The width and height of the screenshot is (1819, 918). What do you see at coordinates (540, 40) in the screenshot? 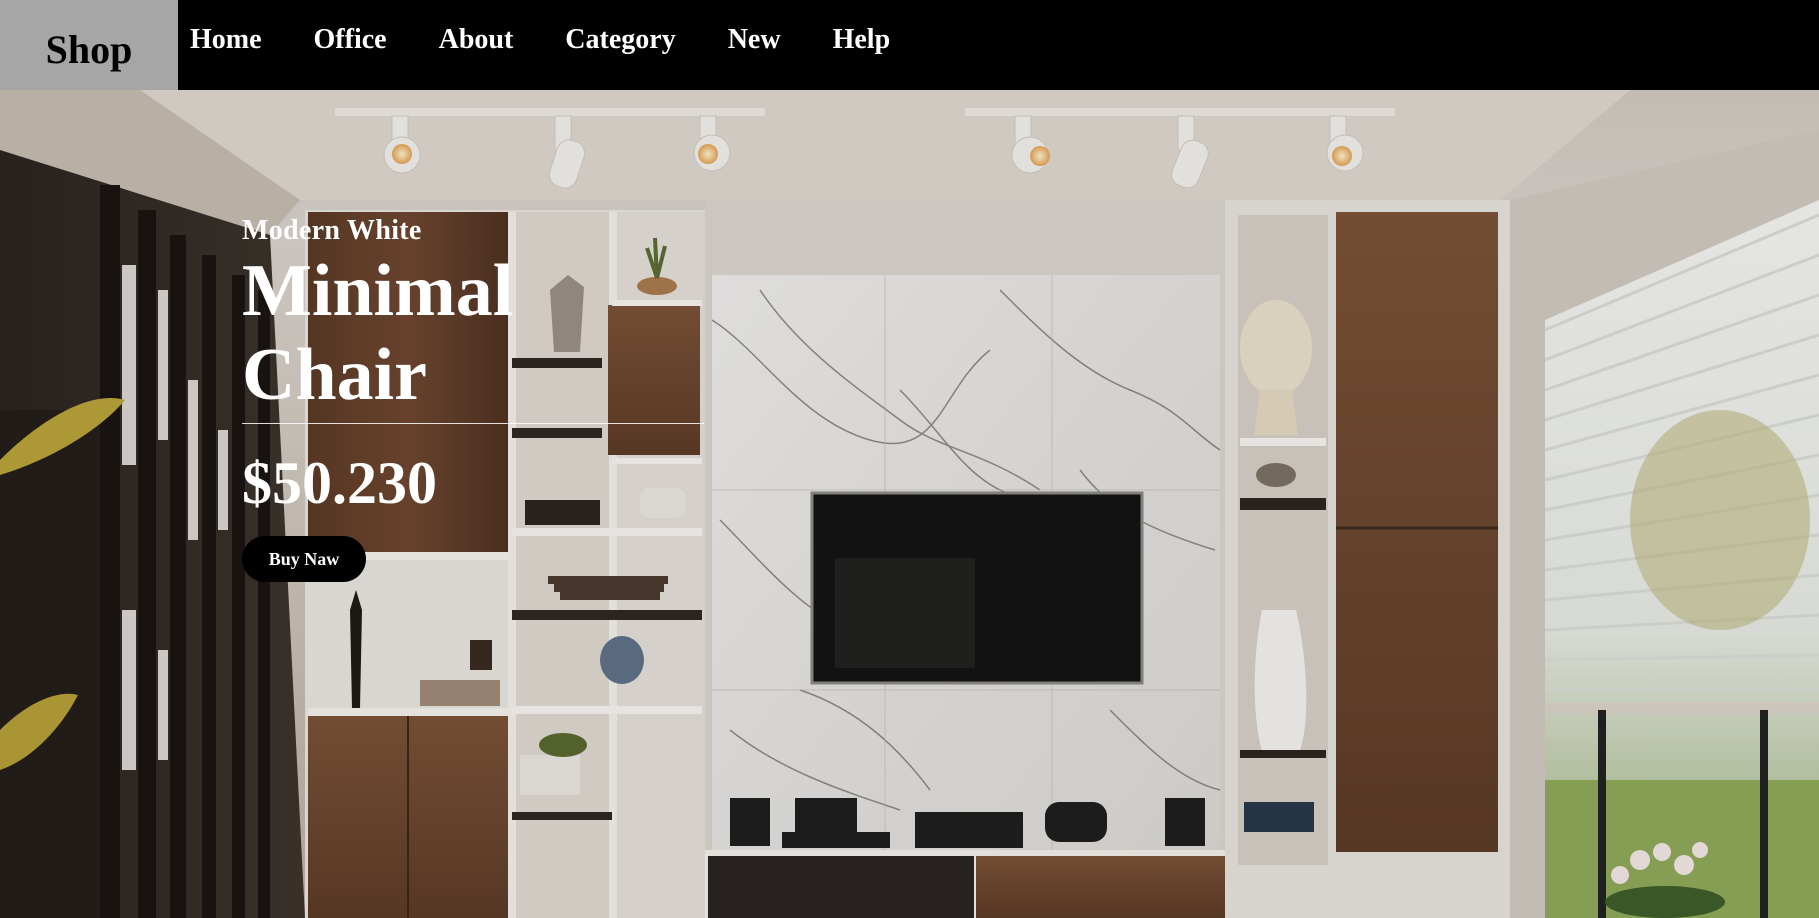
I see `main-nav: Home Office About Category New Help` at bounding box center [540, 40].